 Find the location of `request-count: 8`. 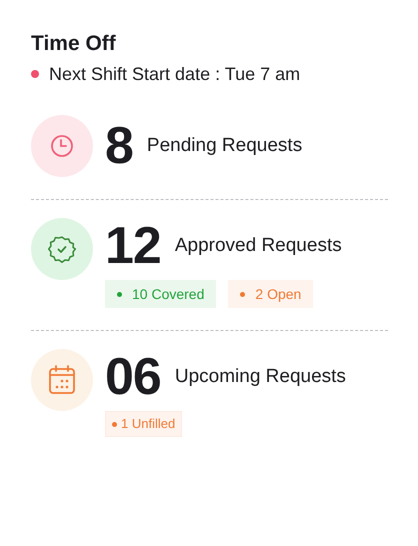

request-count: 8 is located at coordinates (119, 146).